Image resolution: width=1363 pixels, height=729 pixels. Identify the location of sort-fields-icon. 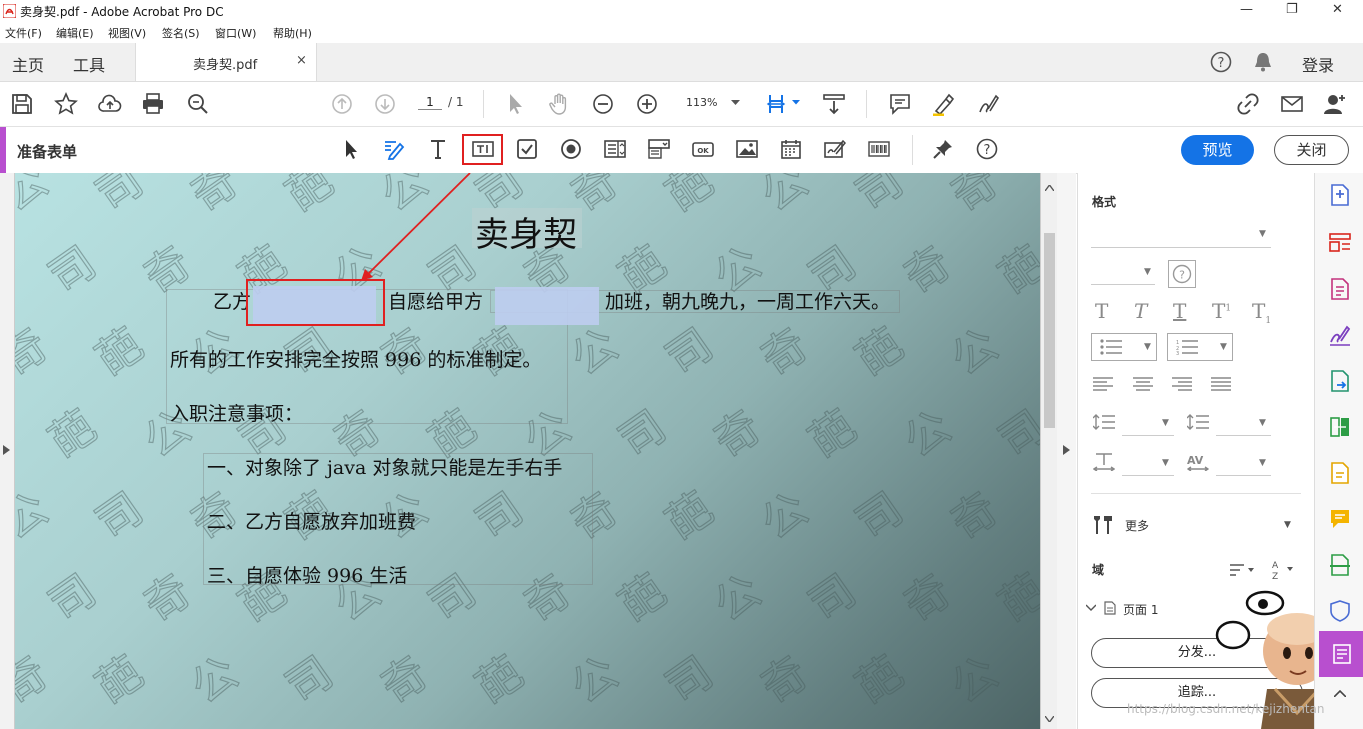
(1243, 570).